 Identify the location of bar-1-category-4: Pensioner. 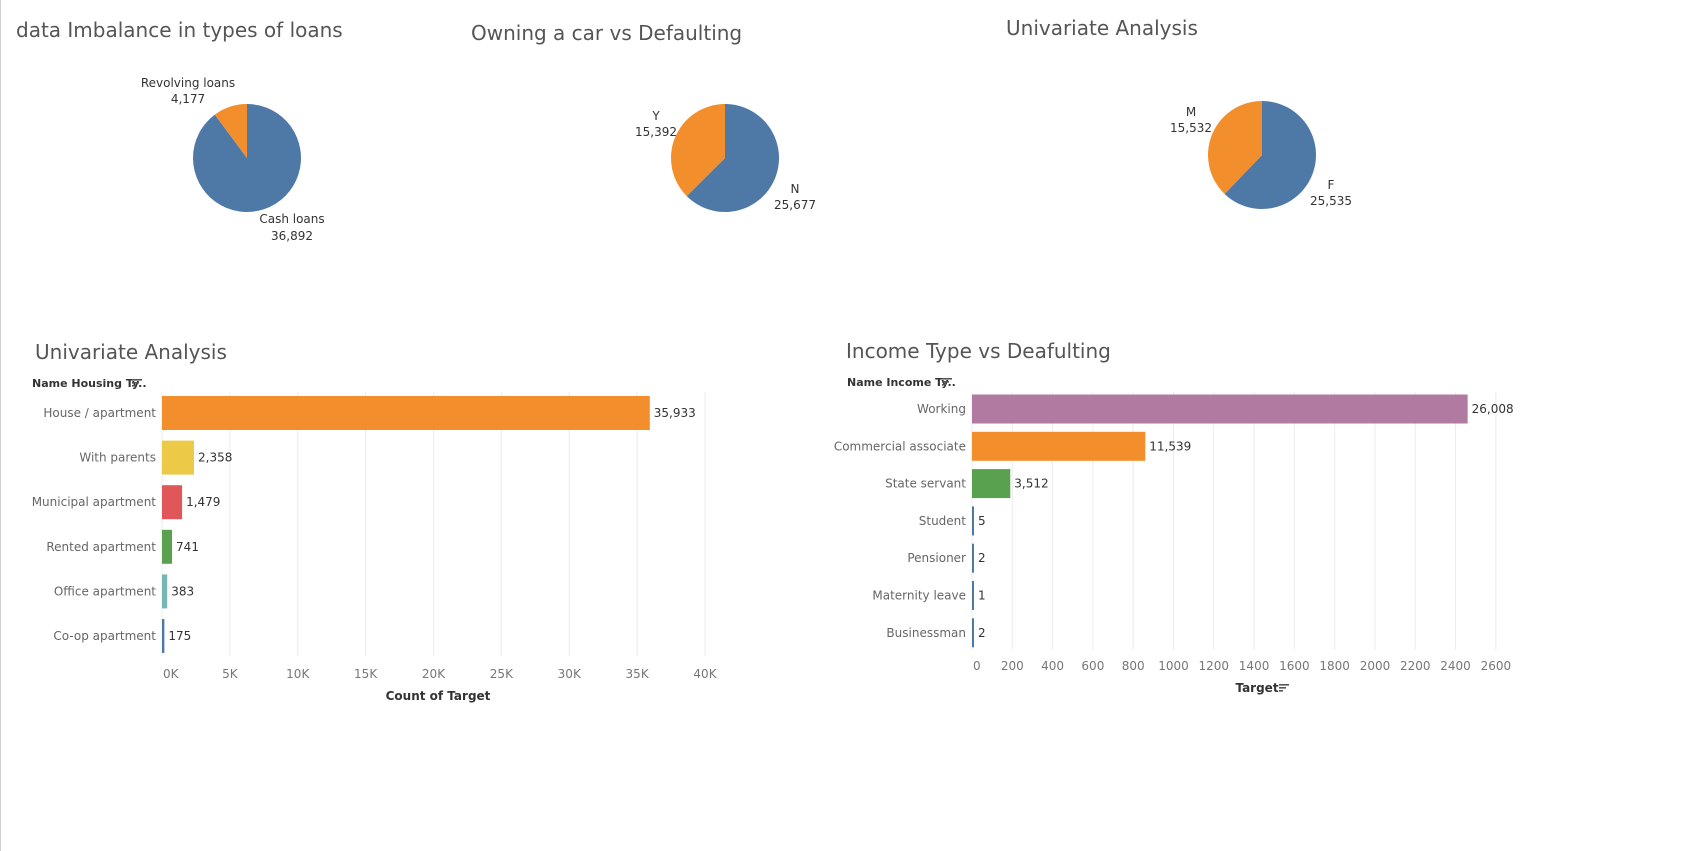
(936, 558).